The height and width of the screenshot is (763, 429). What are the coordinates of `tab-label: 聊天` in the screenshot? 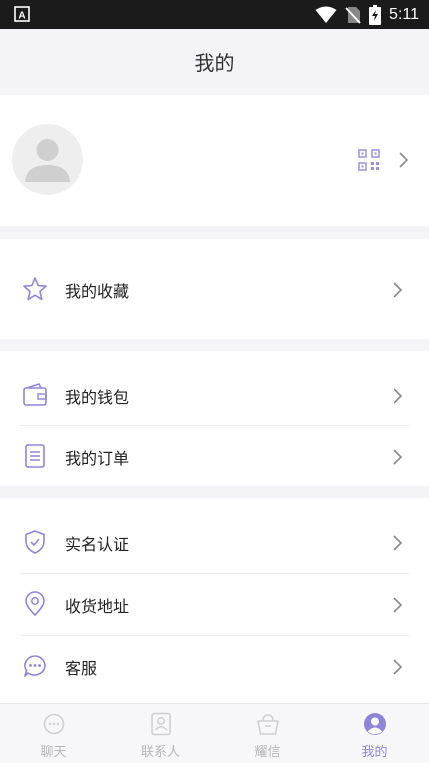 It's located at (53, 752).